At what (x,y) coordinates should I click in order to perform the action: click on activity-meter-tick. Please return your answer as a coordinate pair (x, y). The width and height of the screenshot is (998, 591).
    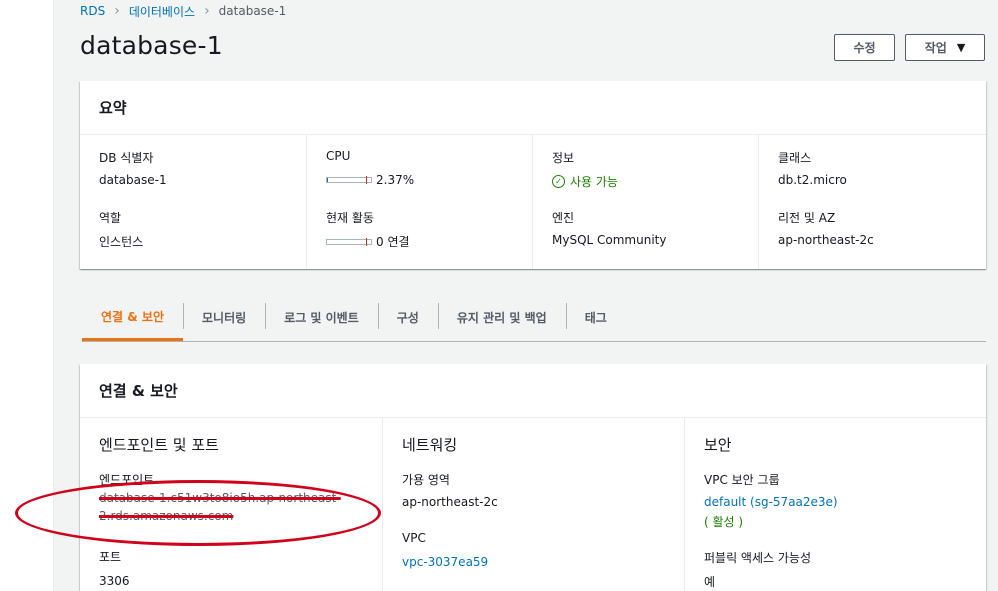
    Looking at the image, I should click on (366, 241).